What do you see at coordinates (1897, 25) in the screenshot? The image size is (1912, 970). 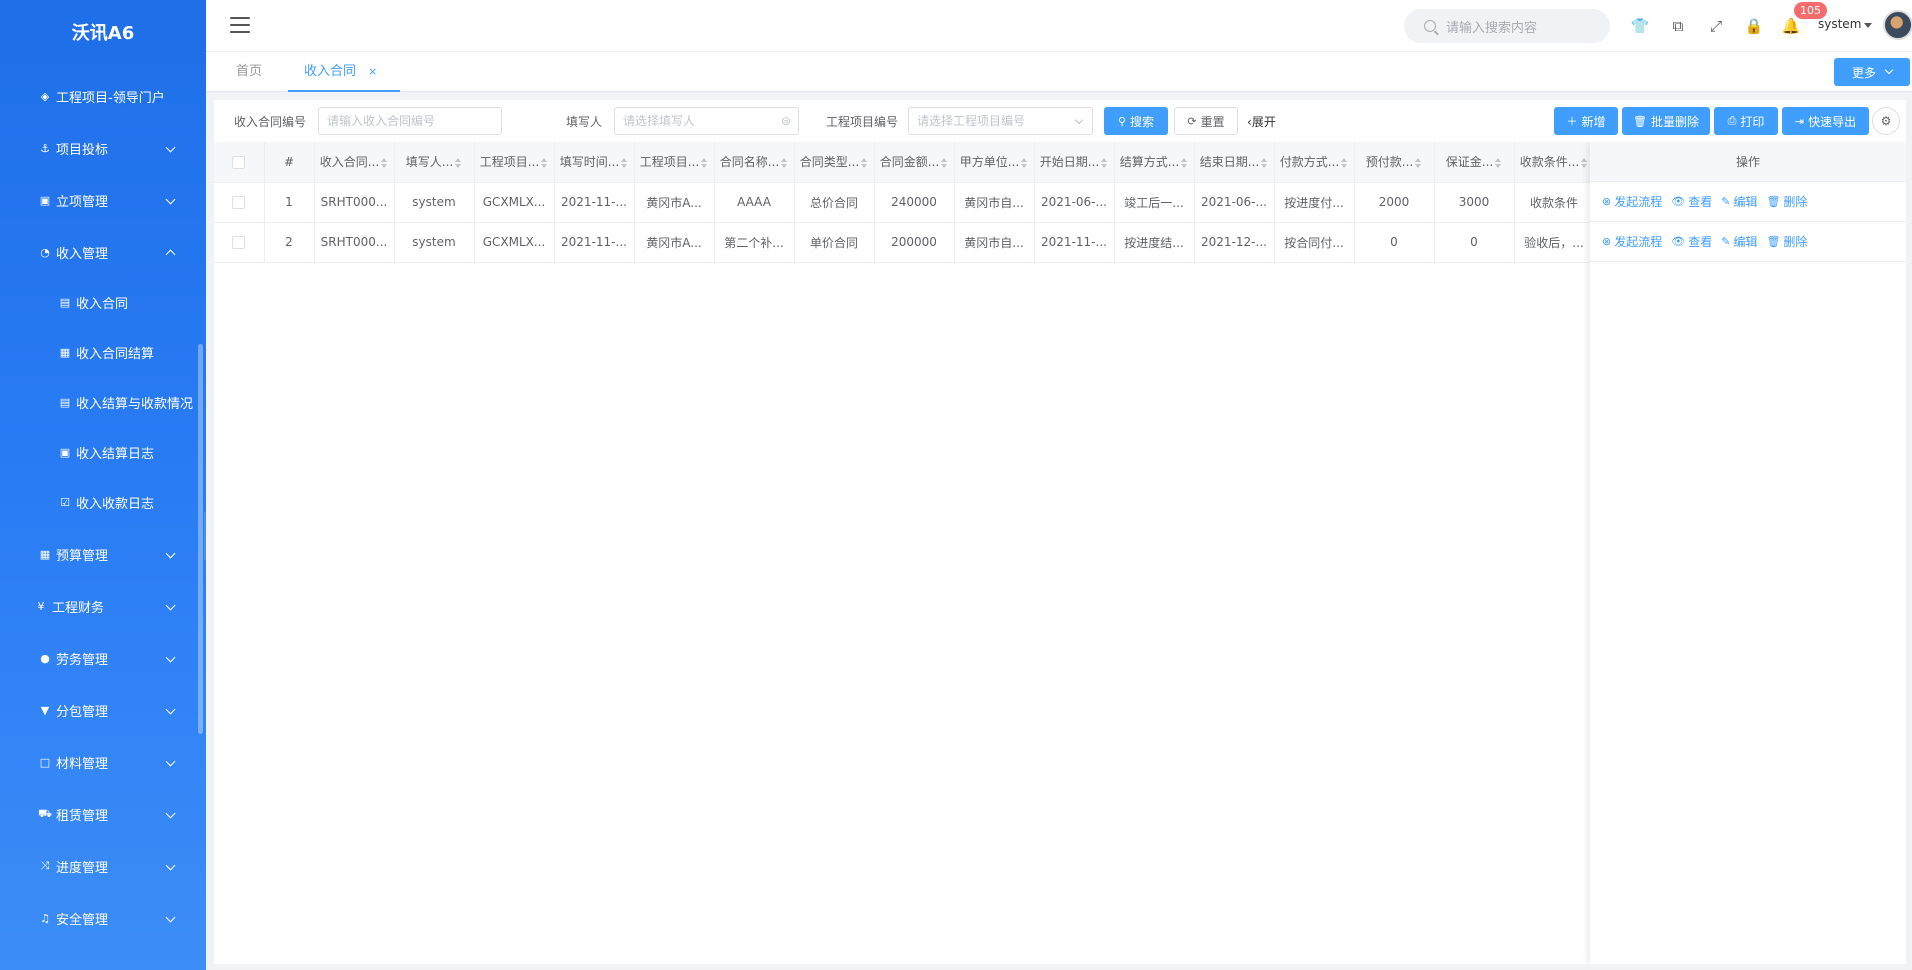 I see `avatar` at bounding box center [1897, 25].